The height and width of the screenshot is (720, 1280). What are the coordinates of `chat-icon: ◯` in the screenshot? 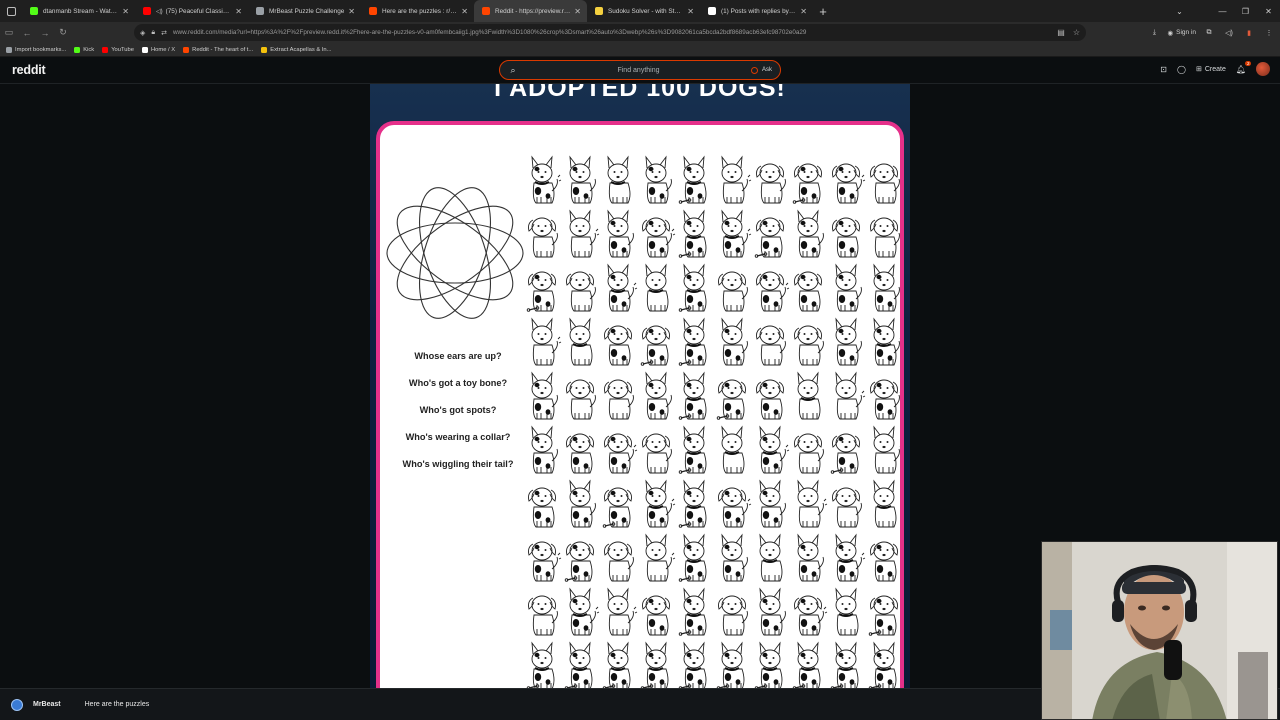 It's located at (1181, 69).